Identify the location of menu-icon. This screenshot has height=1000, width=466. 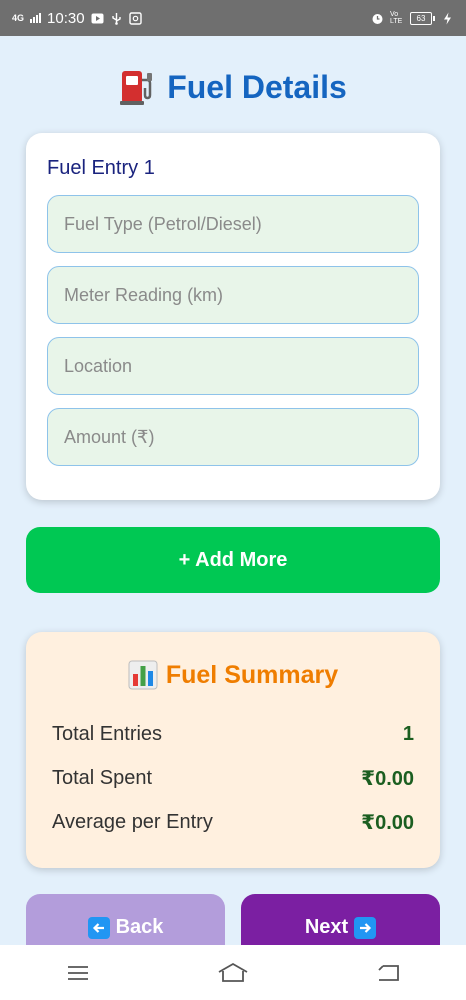
(78, 973).